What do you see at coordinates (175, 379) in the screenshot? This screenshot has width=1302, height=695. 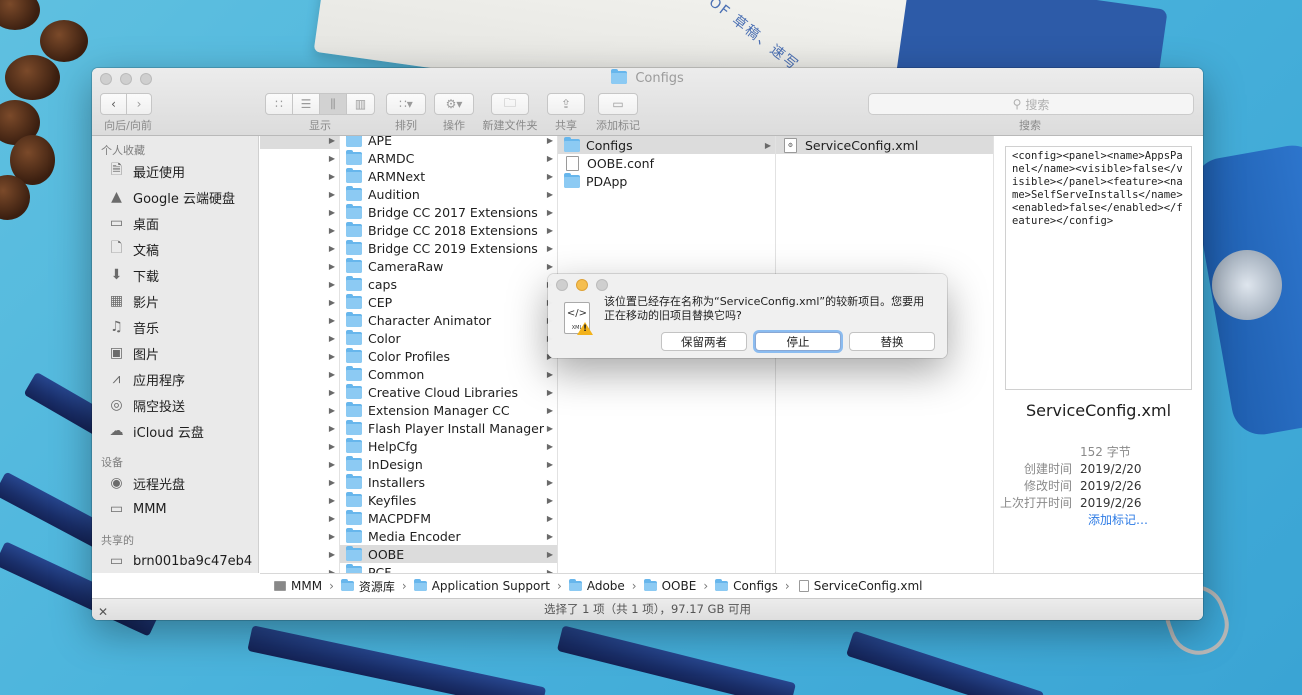 I see `sidebar-item-applications: ⩘ 应用程序` at bounding box center [175, 379].